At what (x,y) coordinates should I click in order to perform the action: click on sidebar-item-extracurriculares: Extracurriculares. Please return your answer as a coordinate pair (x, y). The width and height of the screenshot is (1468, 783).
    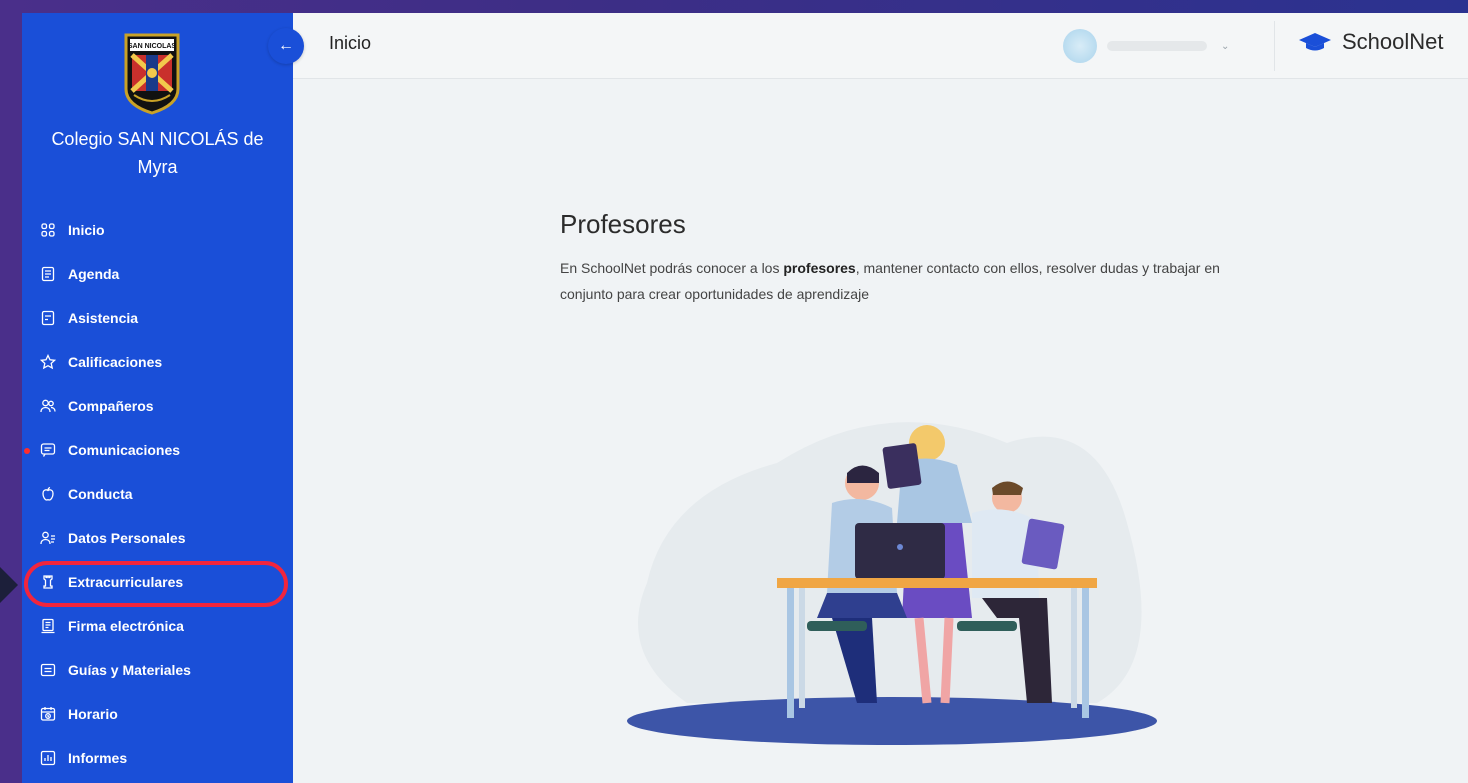
    Looking at the image, I should click on (157, 582).